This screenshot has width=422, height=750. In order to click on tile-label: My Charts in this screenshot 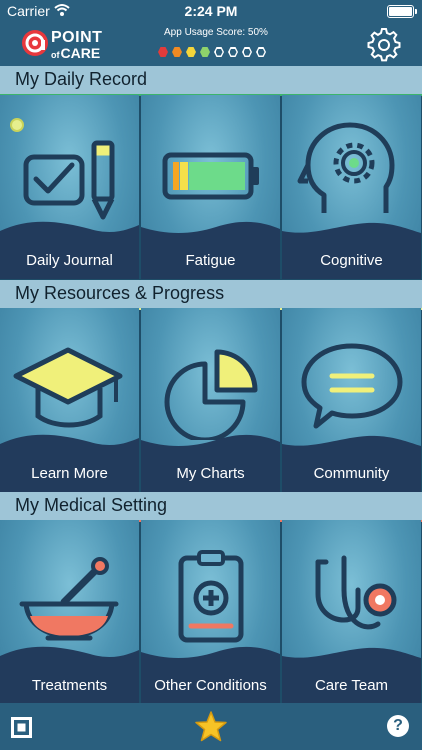, I will do `click(210, 473)`.